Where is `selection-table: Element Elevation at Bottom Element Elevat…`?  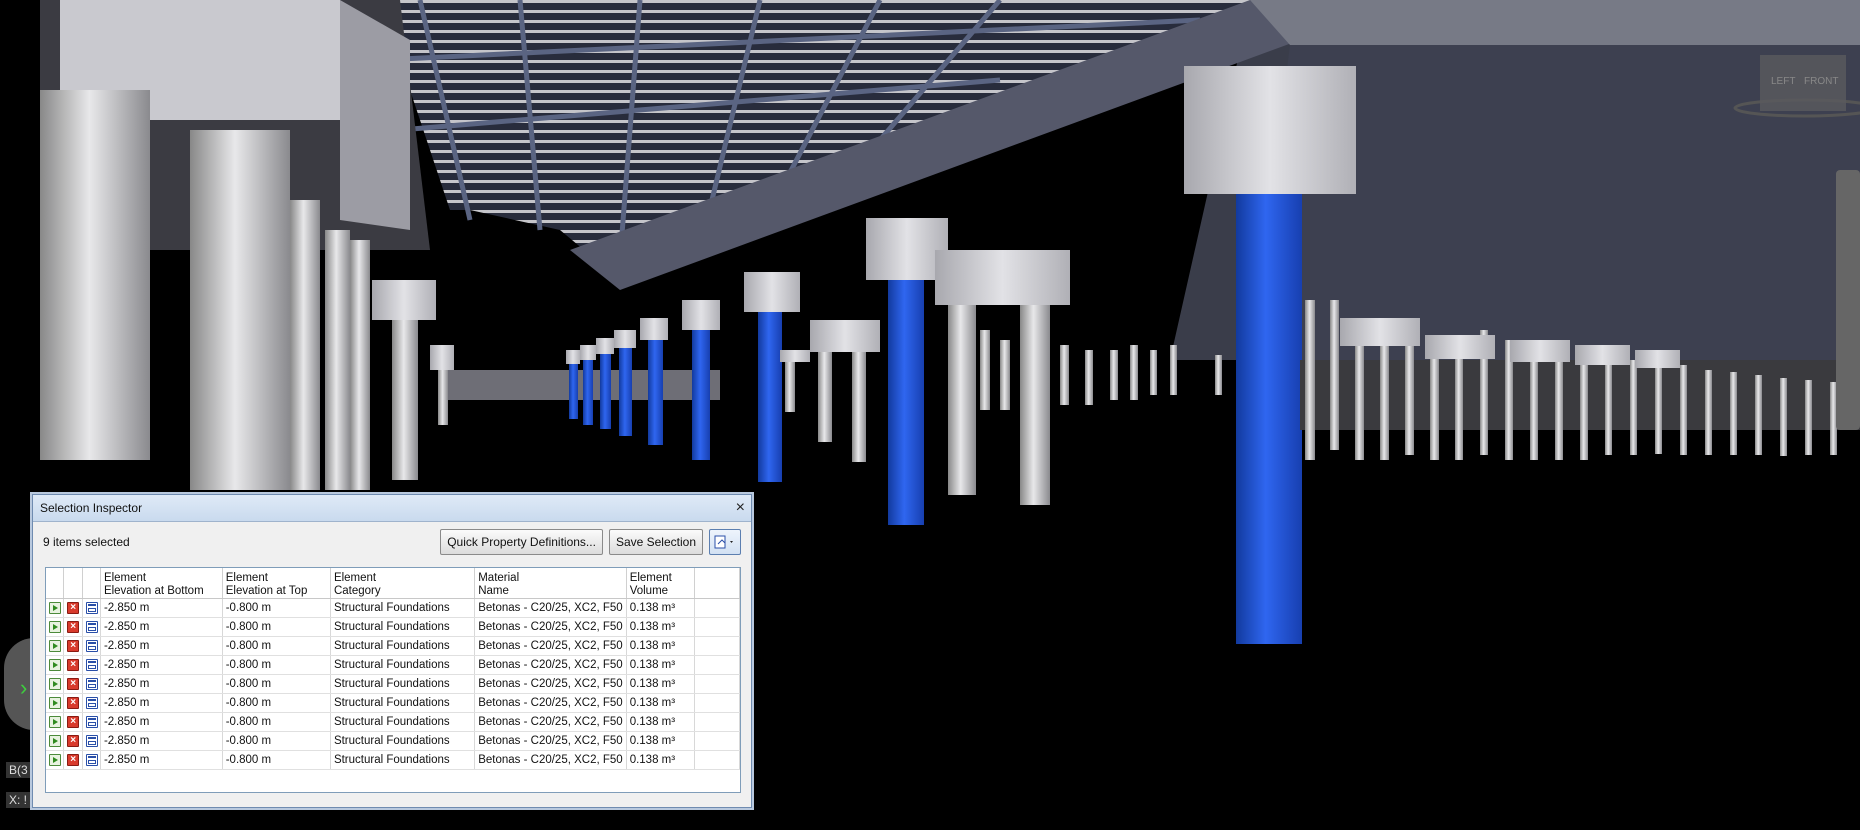
selection-table: Element Elevation at Bottom Element Elevat… is located at coordinates (393, 669).